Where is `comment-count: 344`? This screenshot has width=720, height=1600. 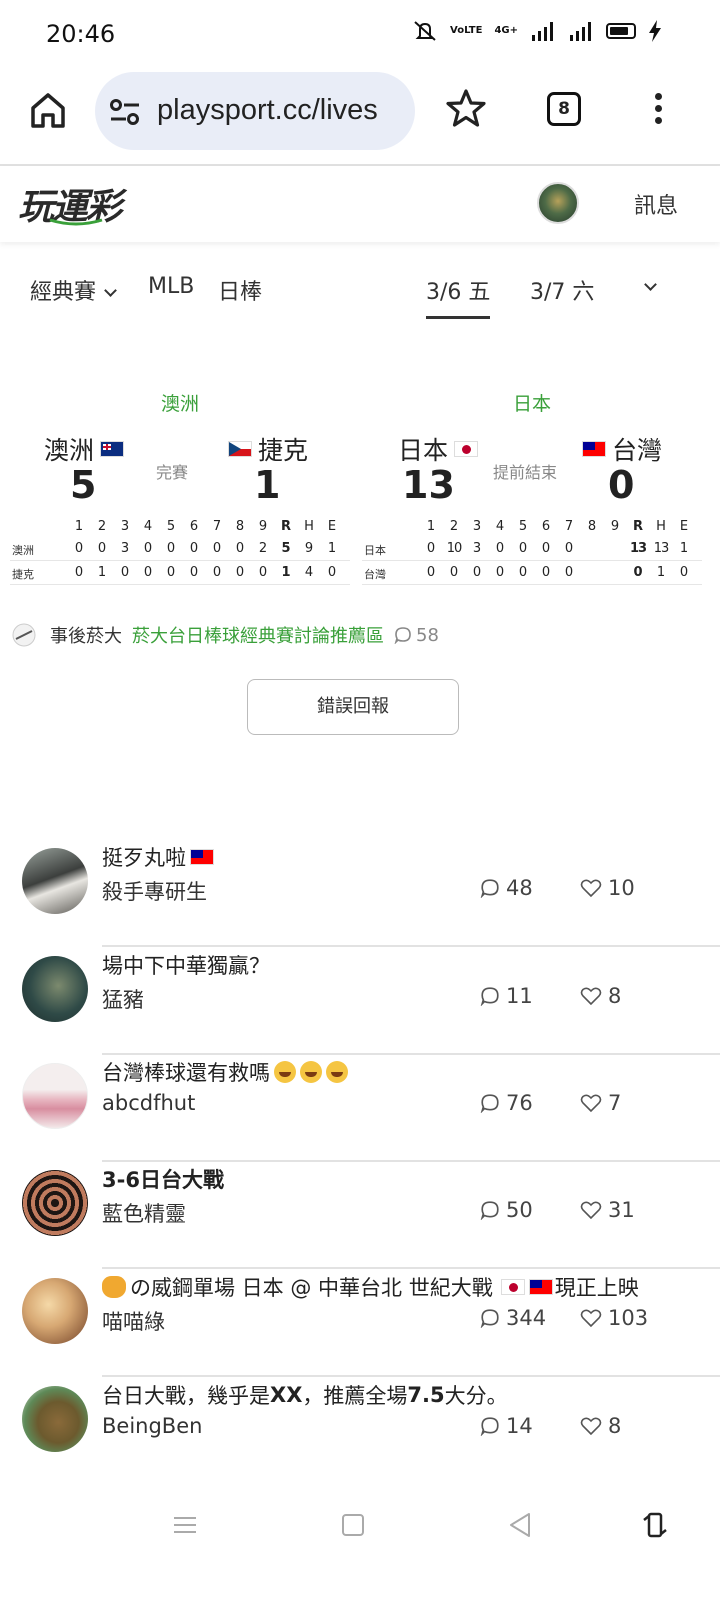
comment-count: 344 is located at coordinates (513, 1318).